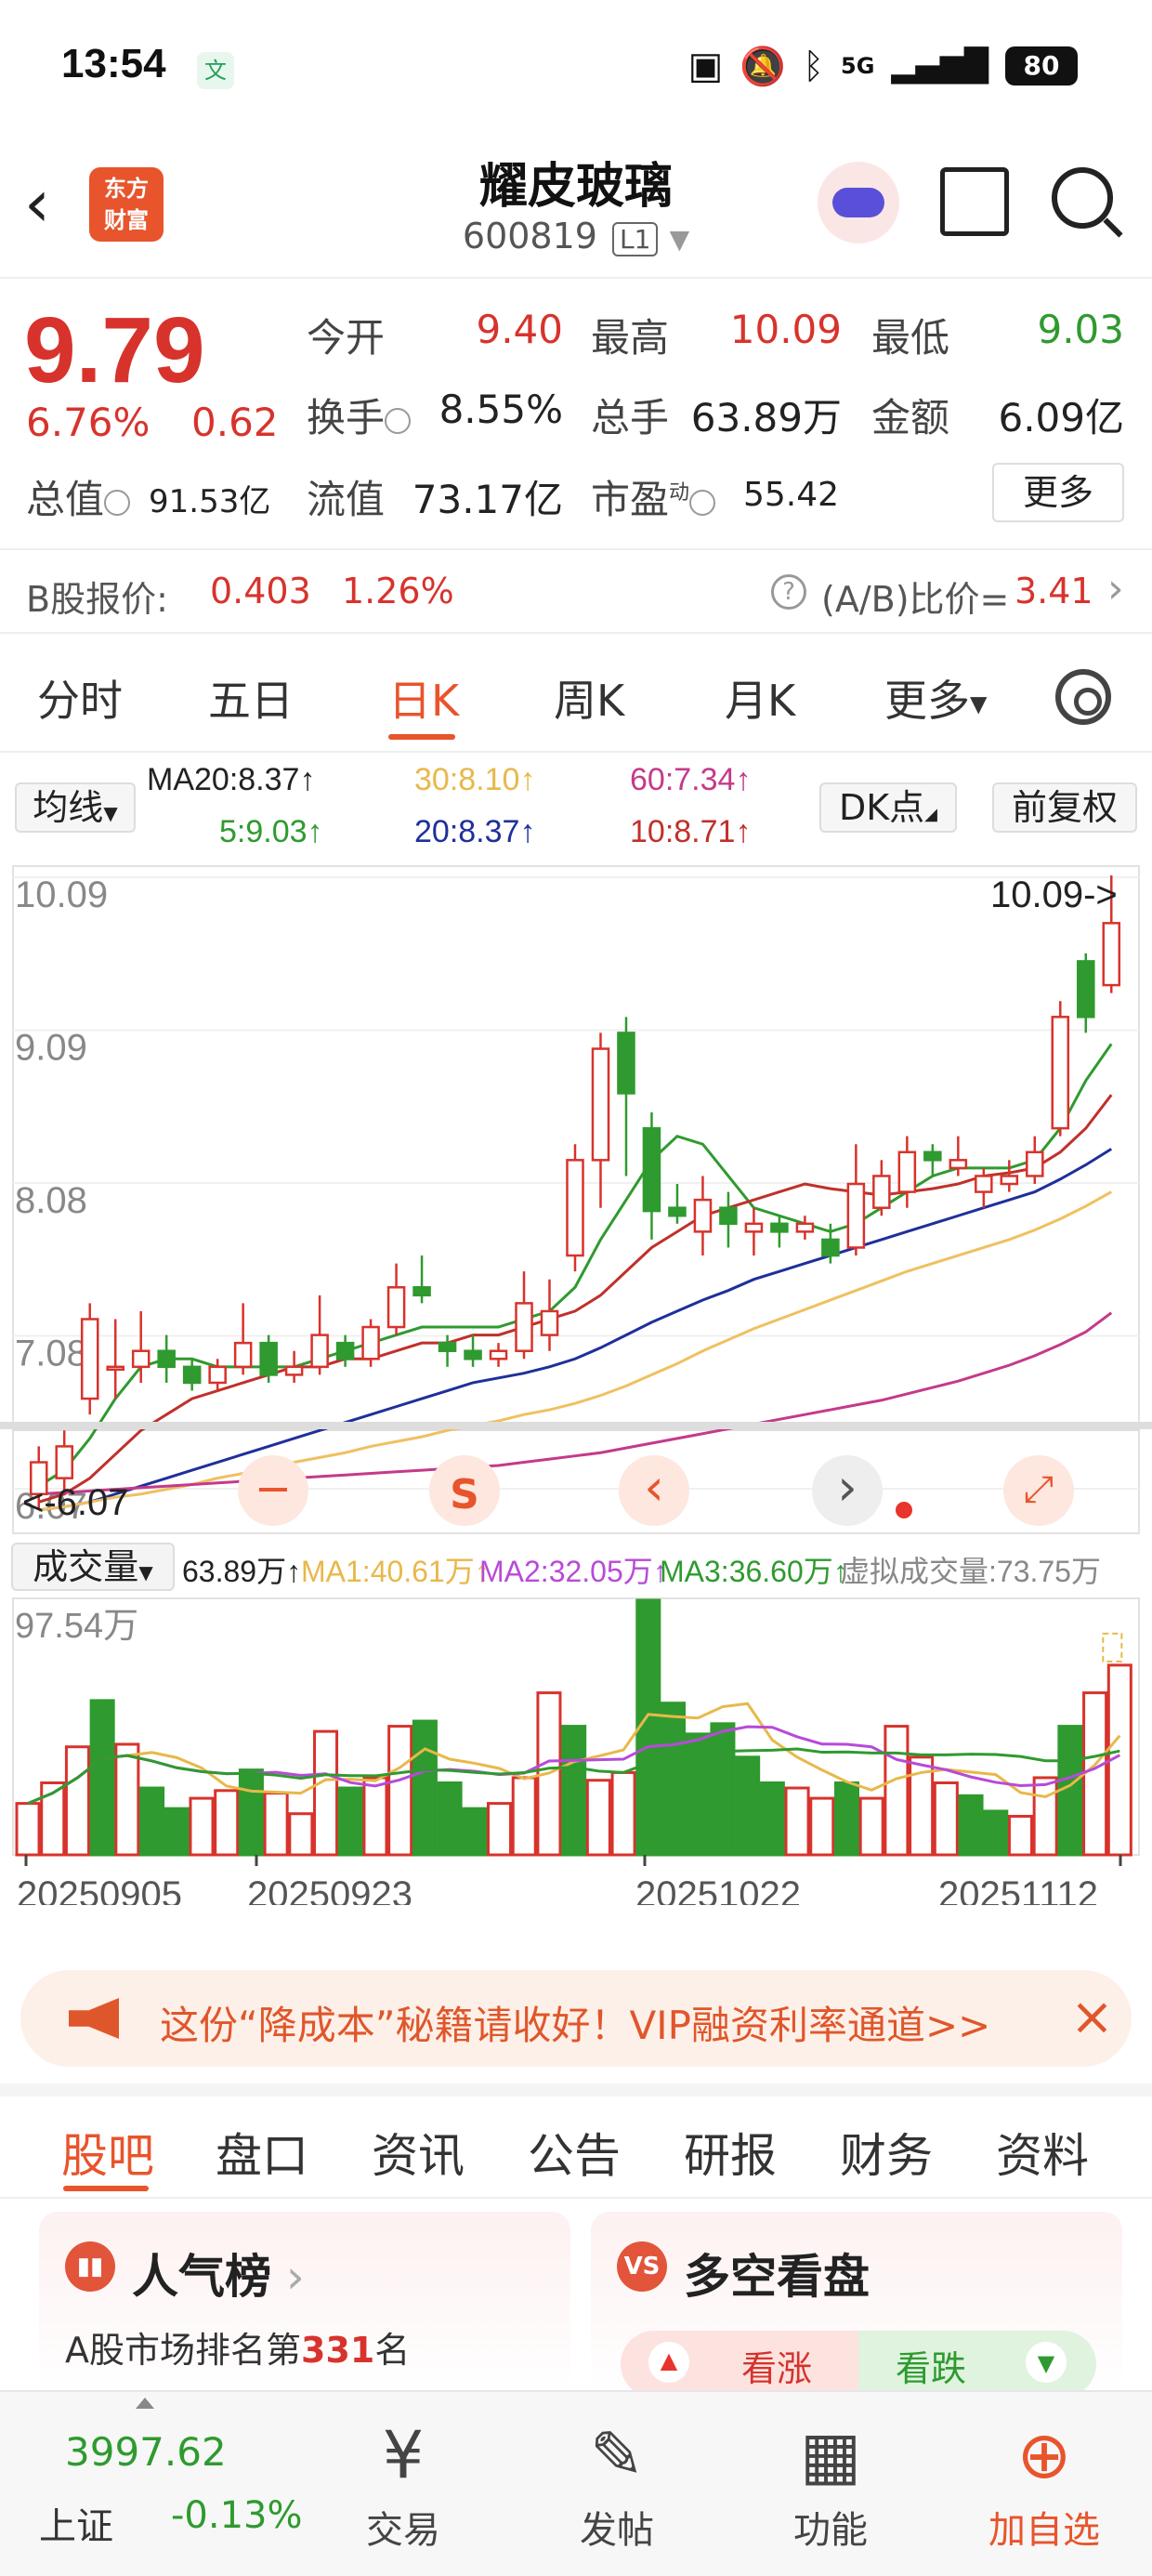  What do you see at coordinates (1042, 2152) in the screenshot?
I see `tab-profile: 资料` at bounding box center [1042, 2152].